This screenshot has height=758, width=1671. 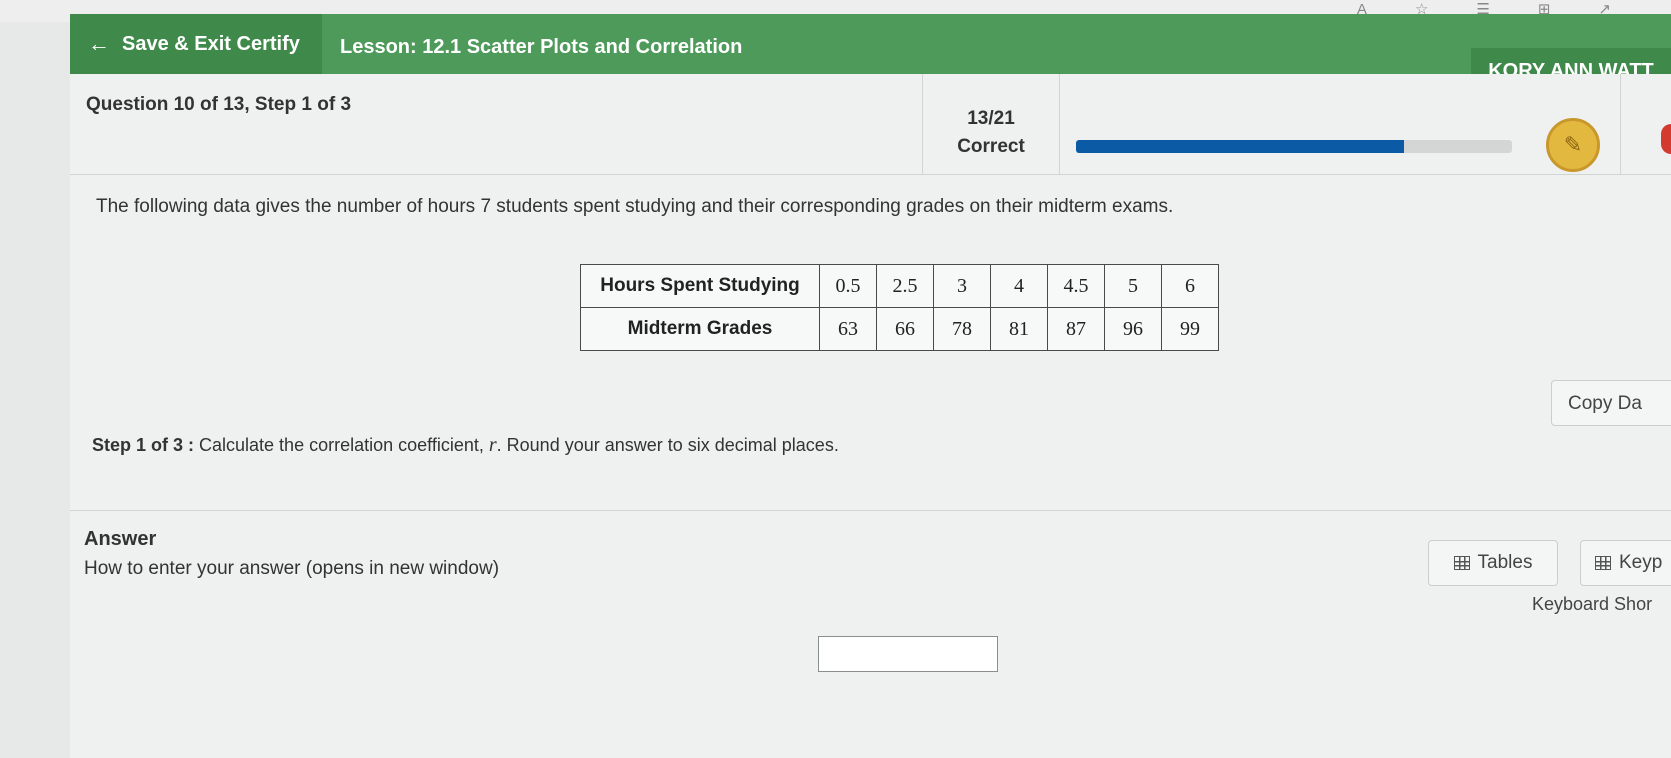 I want to click on divider, so click(x=1620, y=124).